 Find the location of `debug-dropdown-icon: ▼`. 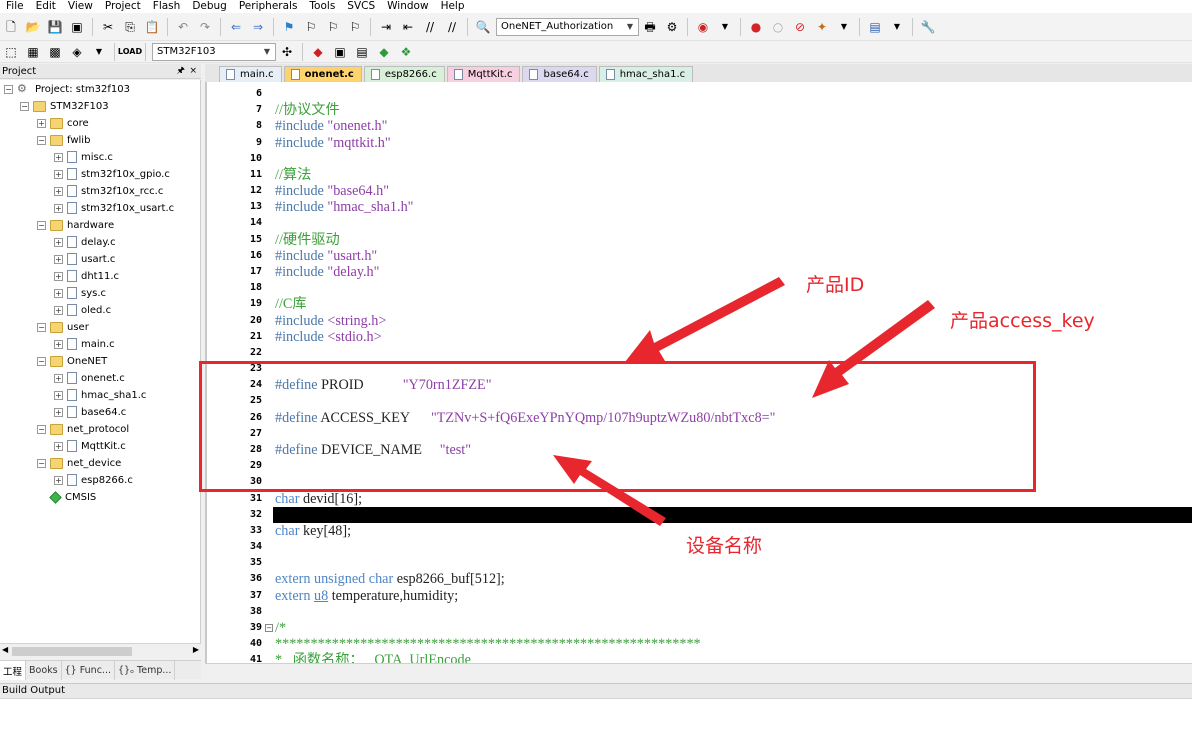

debug-dropdown-icon: ▼ is located at coordinates (844, 27).